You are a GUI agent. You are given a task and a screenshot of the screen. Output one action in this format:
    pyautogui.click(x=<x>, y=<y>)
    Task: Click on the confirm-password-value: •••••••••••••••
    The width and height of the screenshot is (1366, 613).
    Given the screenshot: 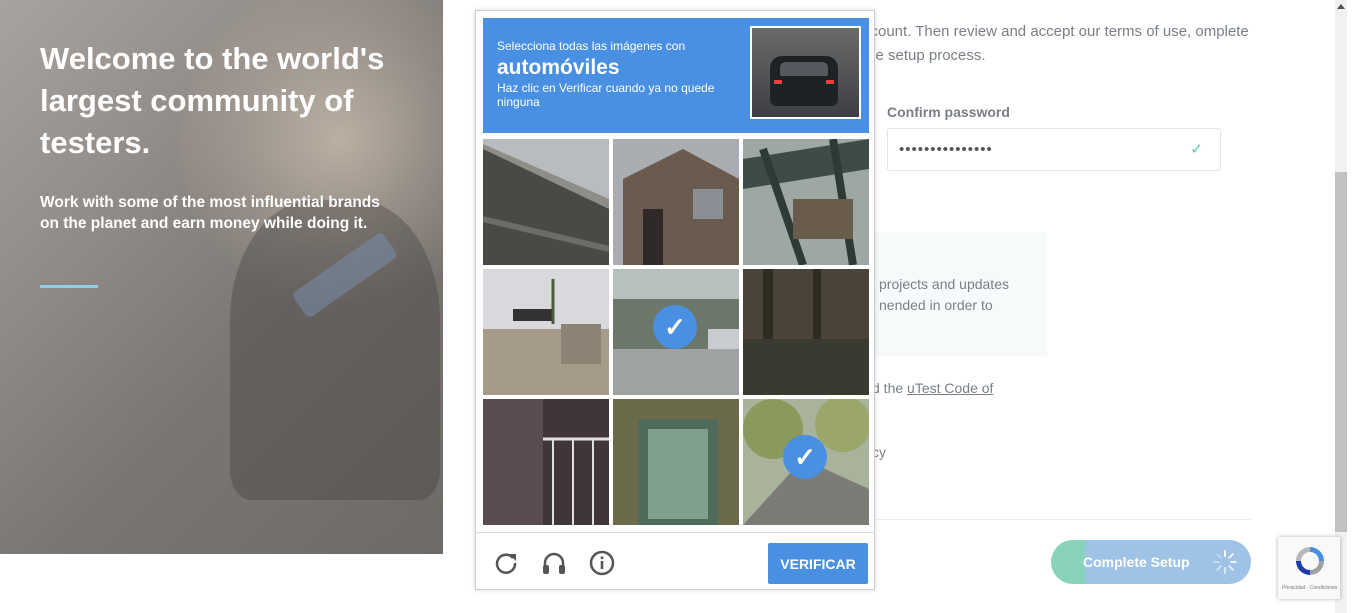 What is the action you would take?
    pyautogui.click(x=946, y=149)
    